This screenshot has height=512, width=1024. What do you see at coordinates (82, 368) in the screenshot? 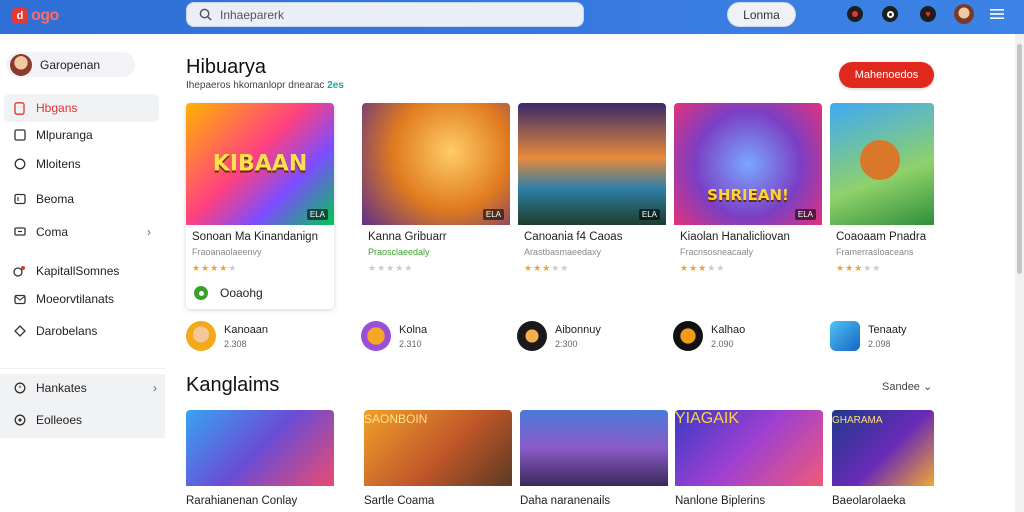
I see `sidebar-divider` at bounding box center [82, 368].